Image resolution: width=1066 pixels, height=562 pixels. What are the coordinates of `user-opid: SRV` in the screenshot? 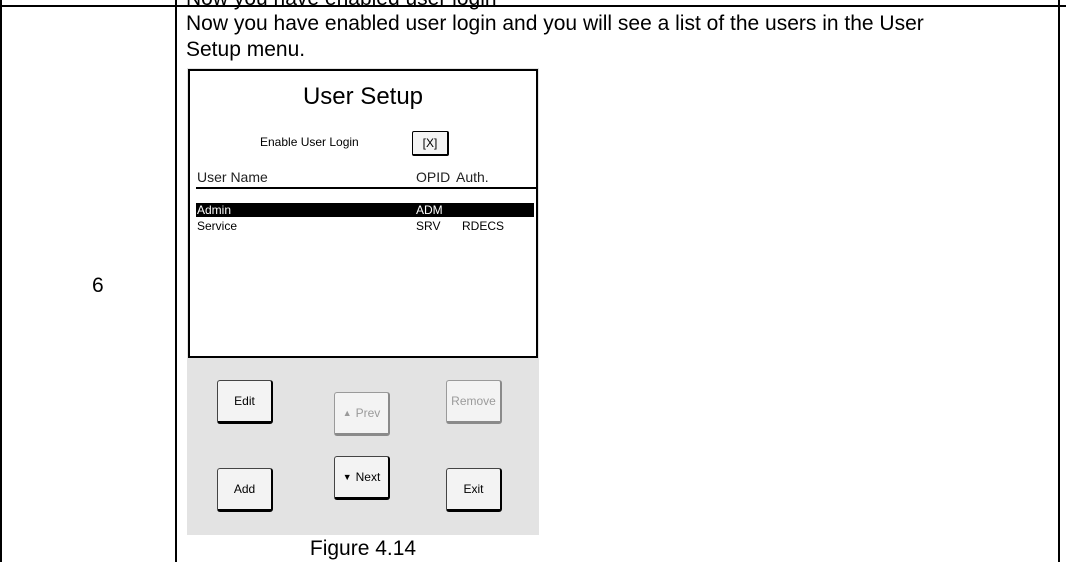 It's located at (428, 226).